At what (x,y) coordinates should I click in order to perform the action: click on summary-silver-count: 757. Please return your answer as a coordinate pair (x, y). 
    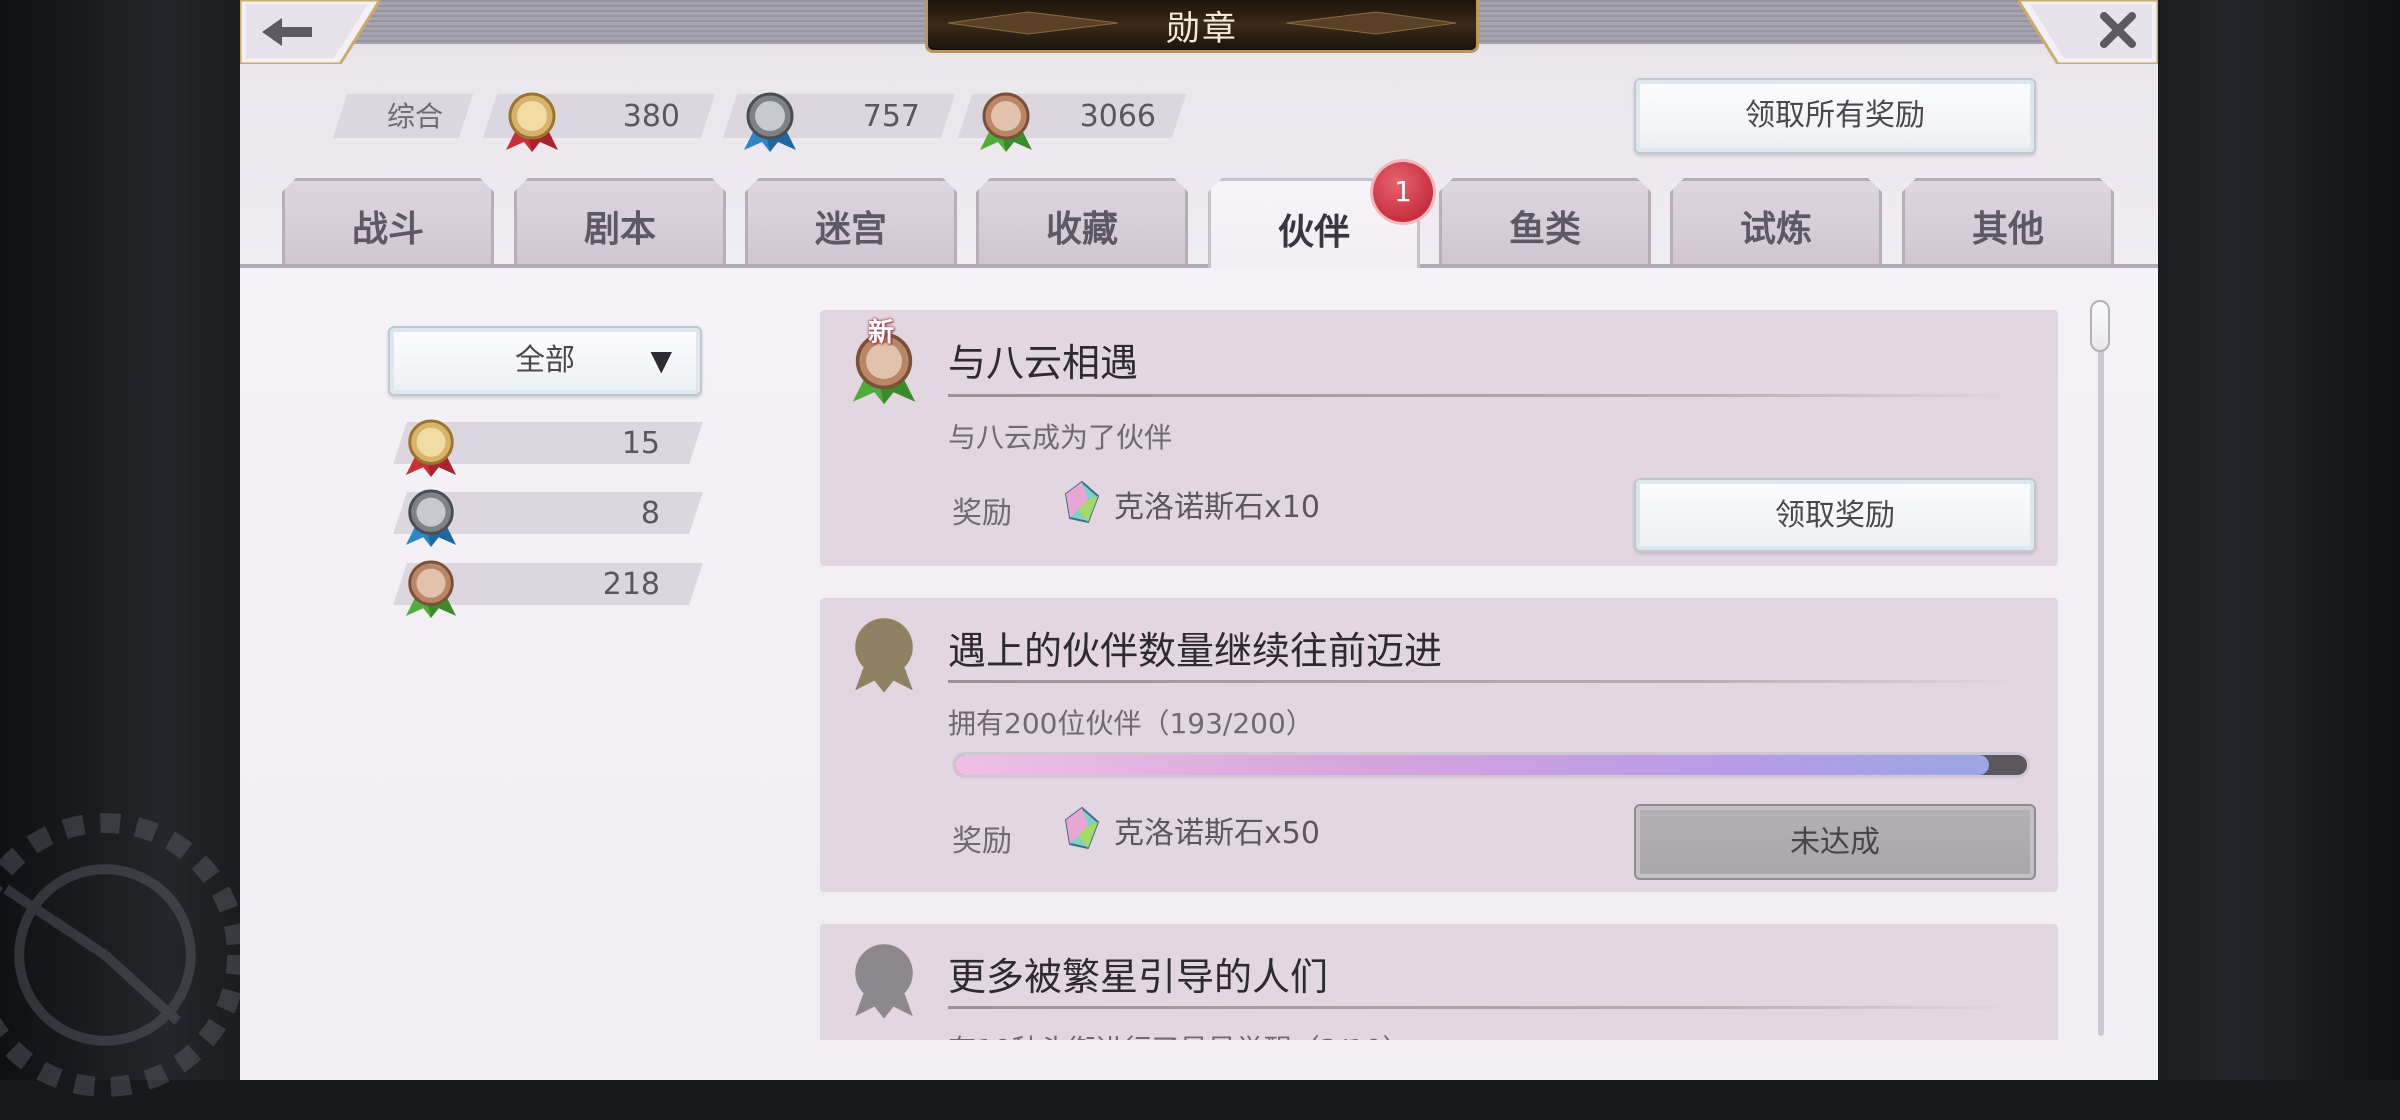
    Looking at the image, I should click on (891, 116).